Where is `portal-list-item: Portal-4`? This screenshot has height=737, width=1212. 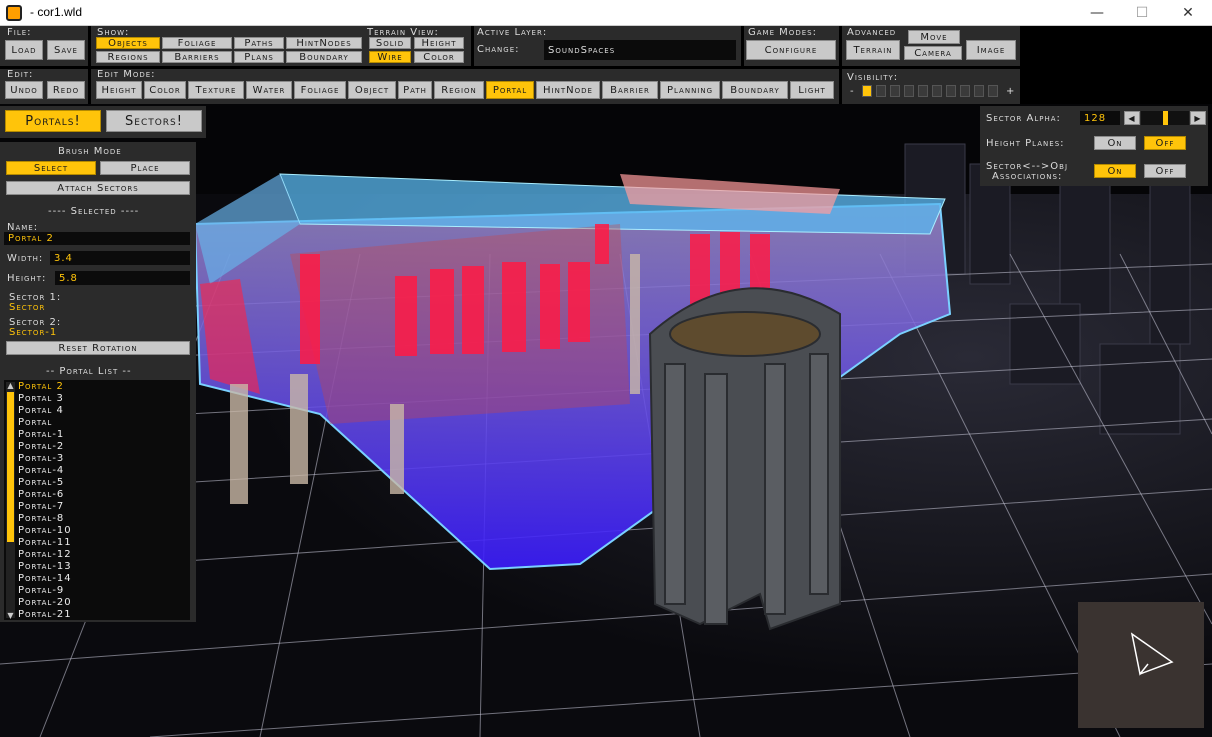
portal-list-item: Portal-4 is located at coordinates (100, 471).